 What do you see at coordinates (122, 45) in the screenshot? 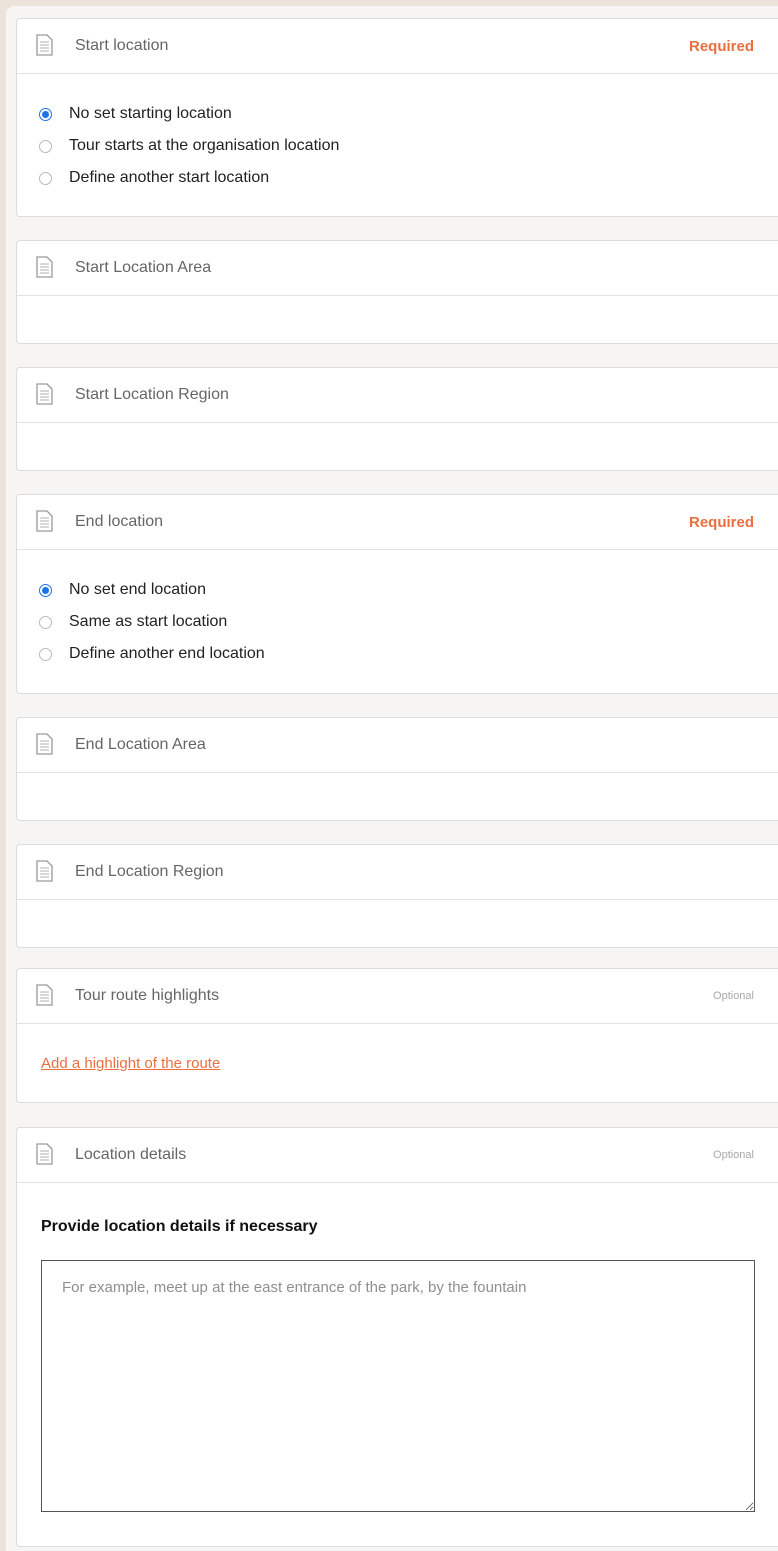
I see `start-location-title: Start location` at bounding box center [122, 45].